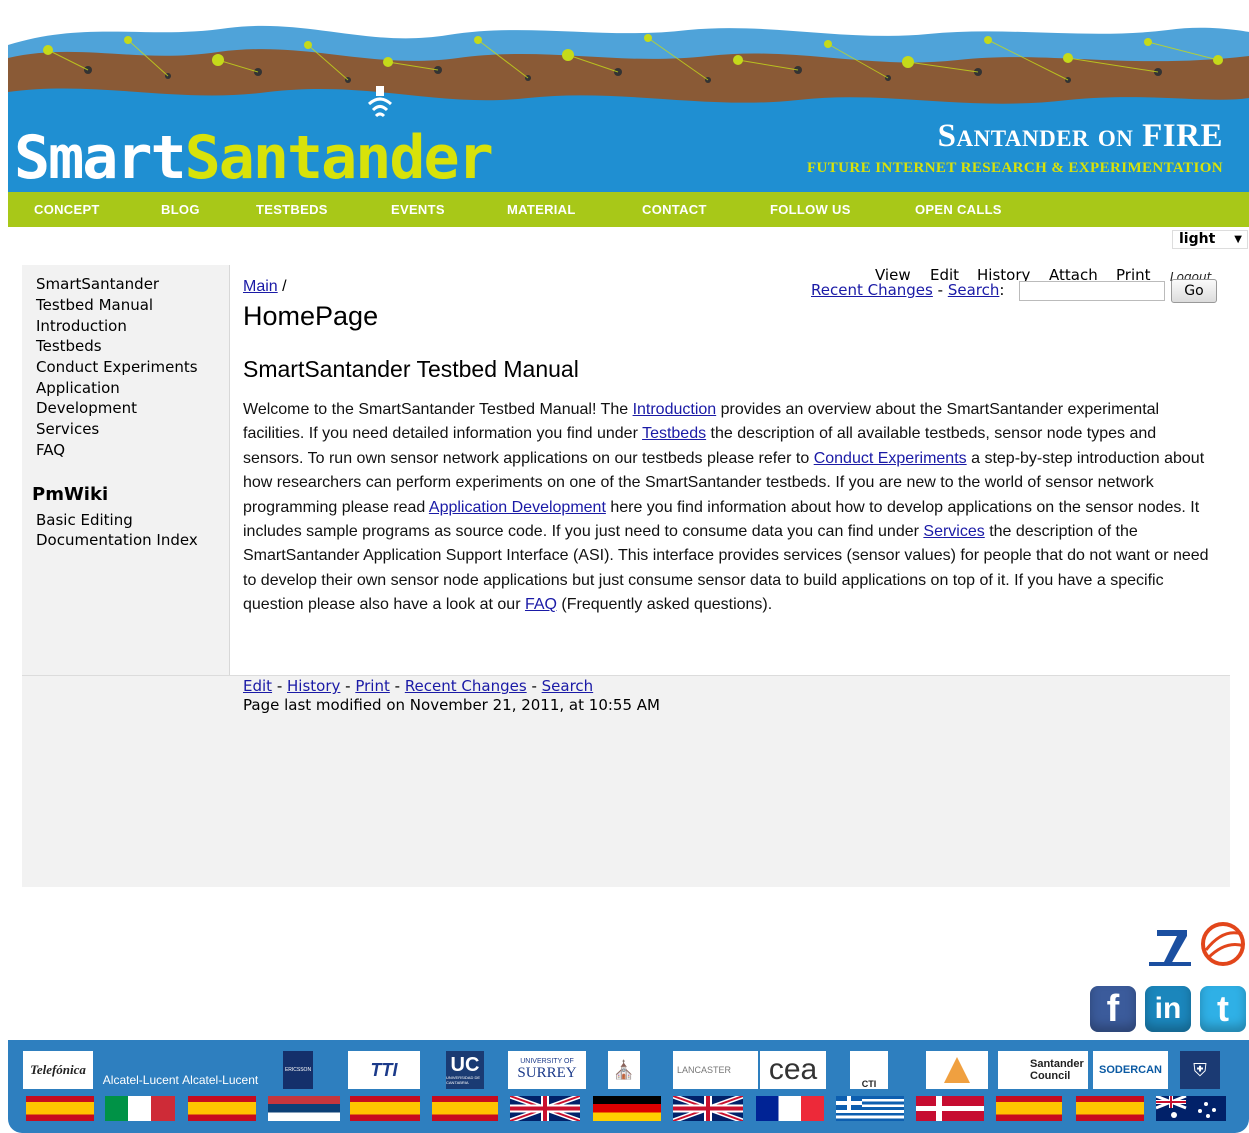  I want to click on sodercan-logo: SODERCAN, so click(1130, 1070).